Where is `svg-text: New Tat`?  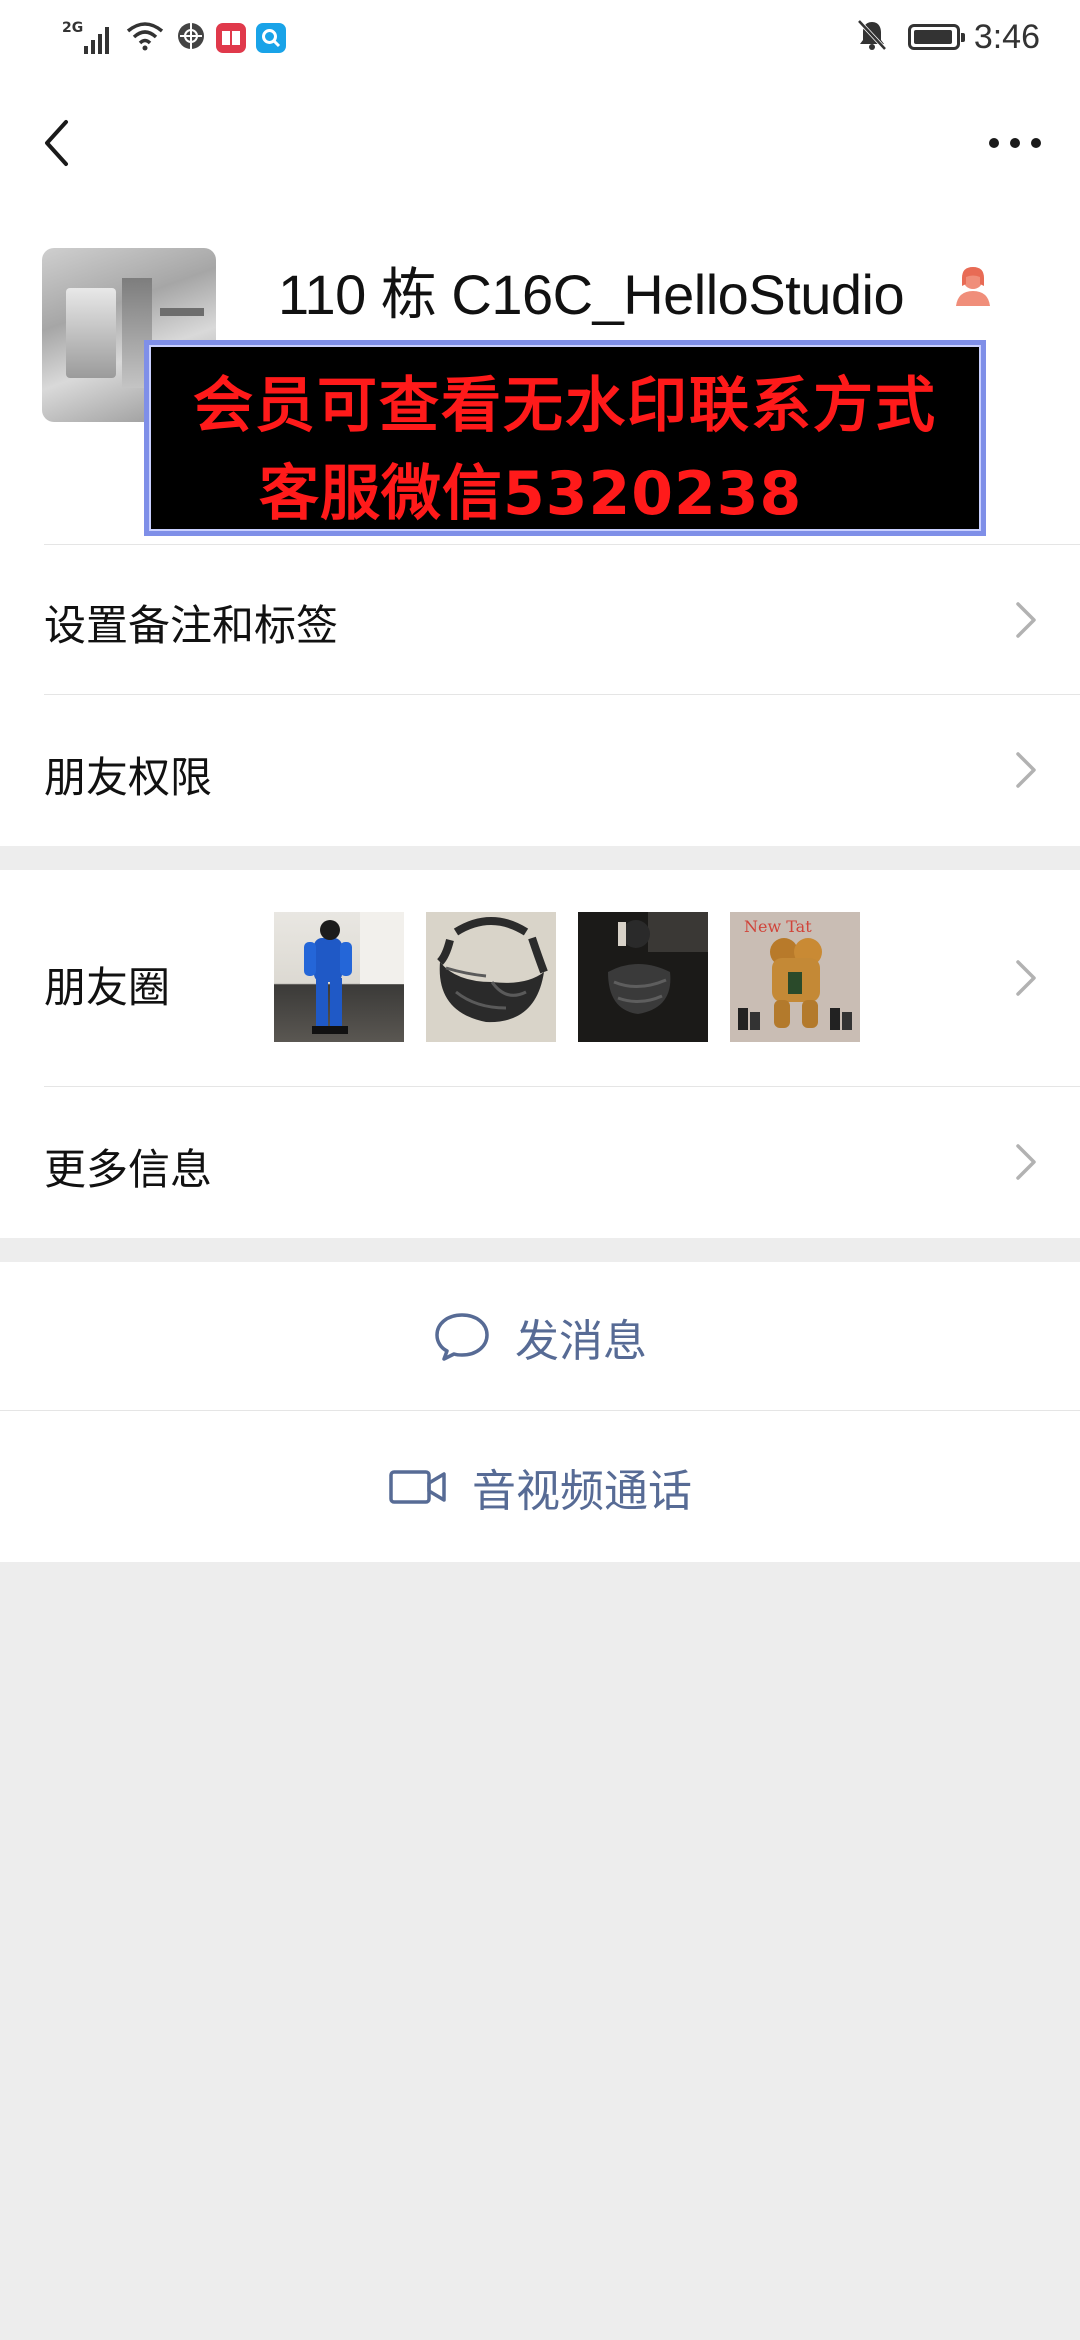 svg-text: New Tat is located at coordinates (778, 926).